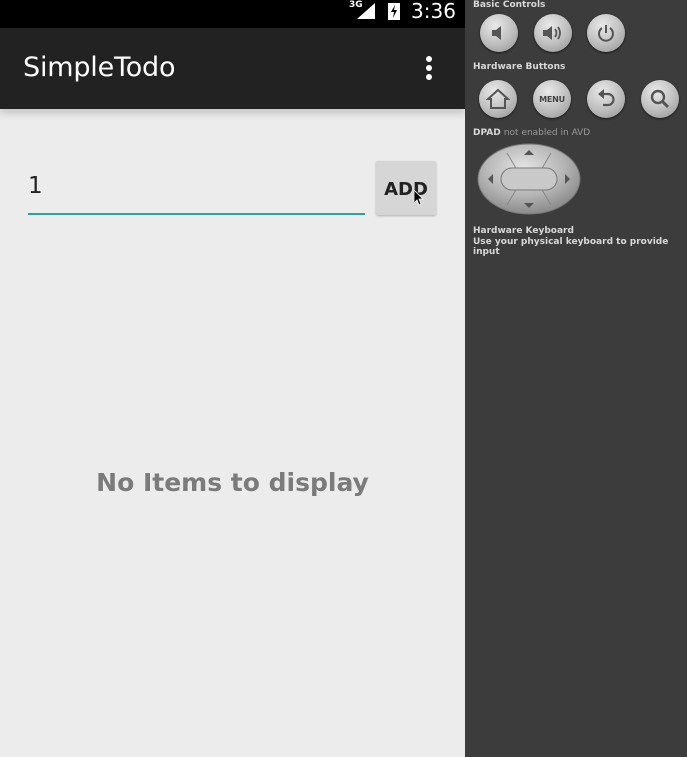 The image size is (687, 757). I want to click on status-time: 3:36, so click(433, 11).